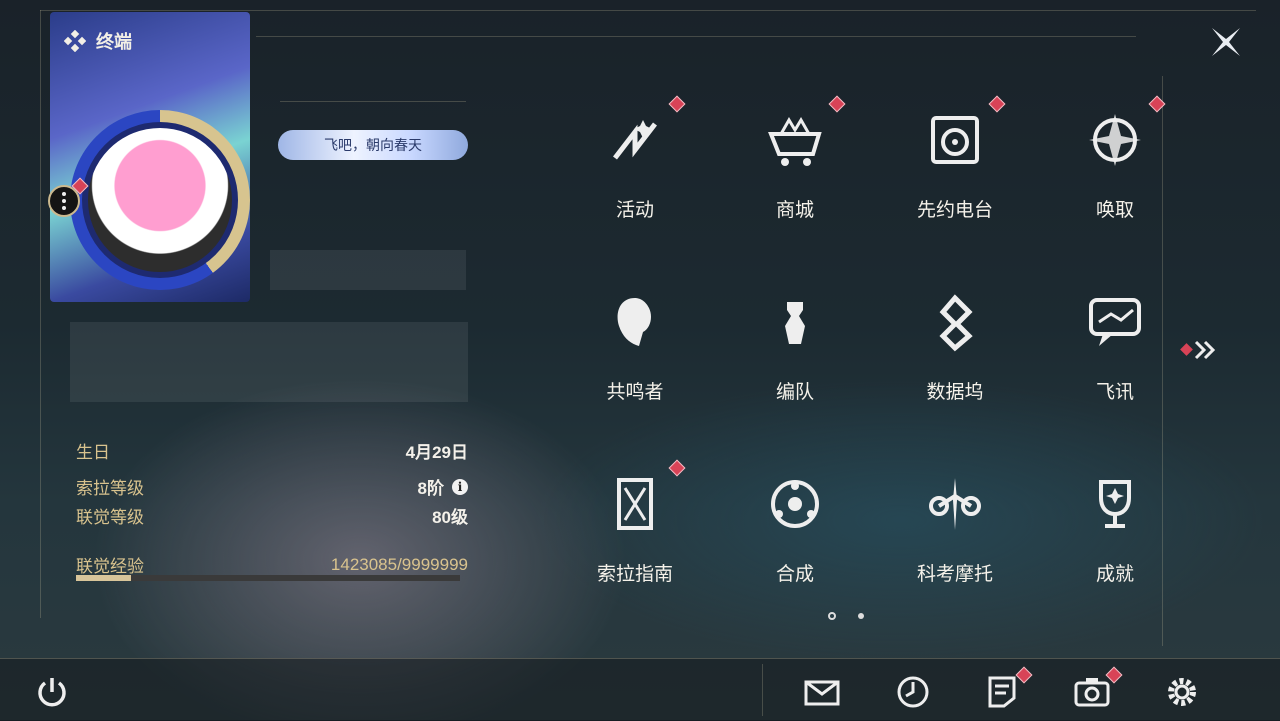 The image size is (1280, 721). I want to click on info-icon: i, so click(460, 486).